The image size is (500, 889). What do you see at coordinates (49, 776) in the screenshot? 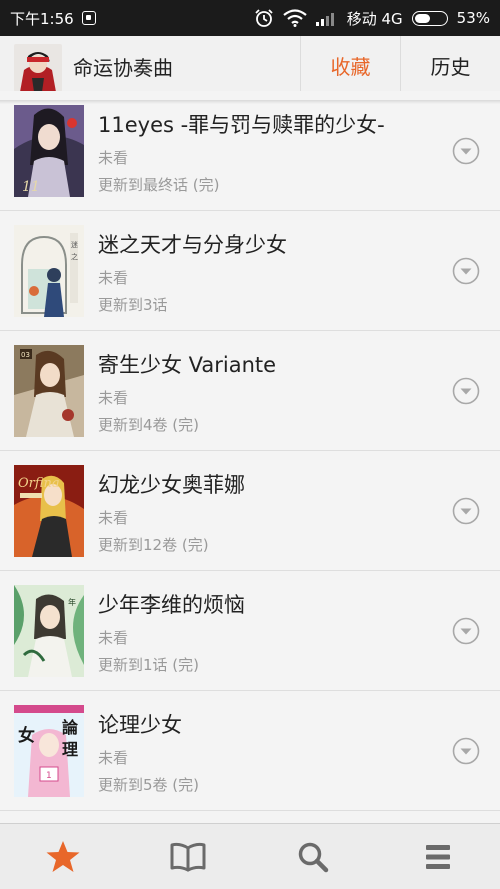
I see `svg-text: 1` at bounding box center [49, 776].